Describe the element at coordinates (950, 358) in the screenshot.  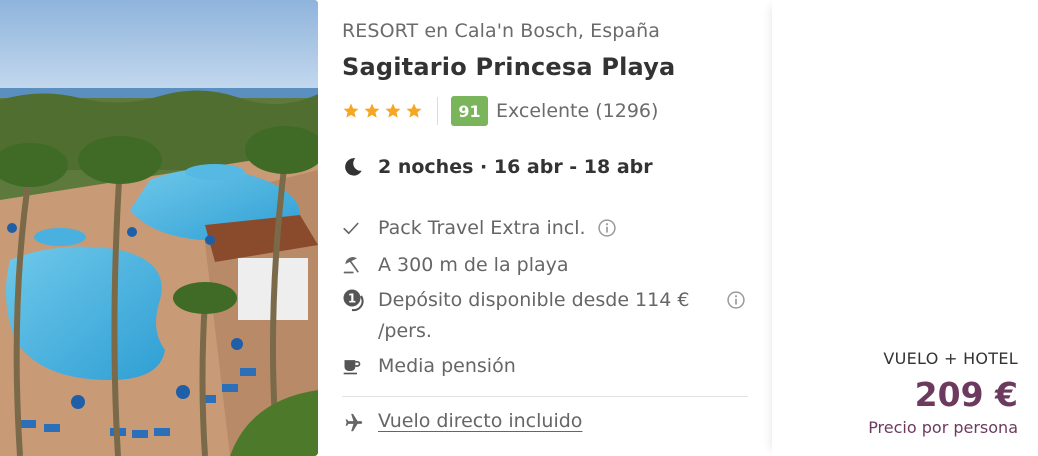
I see `package-type-label: VUELO + HOTEL` at that location.